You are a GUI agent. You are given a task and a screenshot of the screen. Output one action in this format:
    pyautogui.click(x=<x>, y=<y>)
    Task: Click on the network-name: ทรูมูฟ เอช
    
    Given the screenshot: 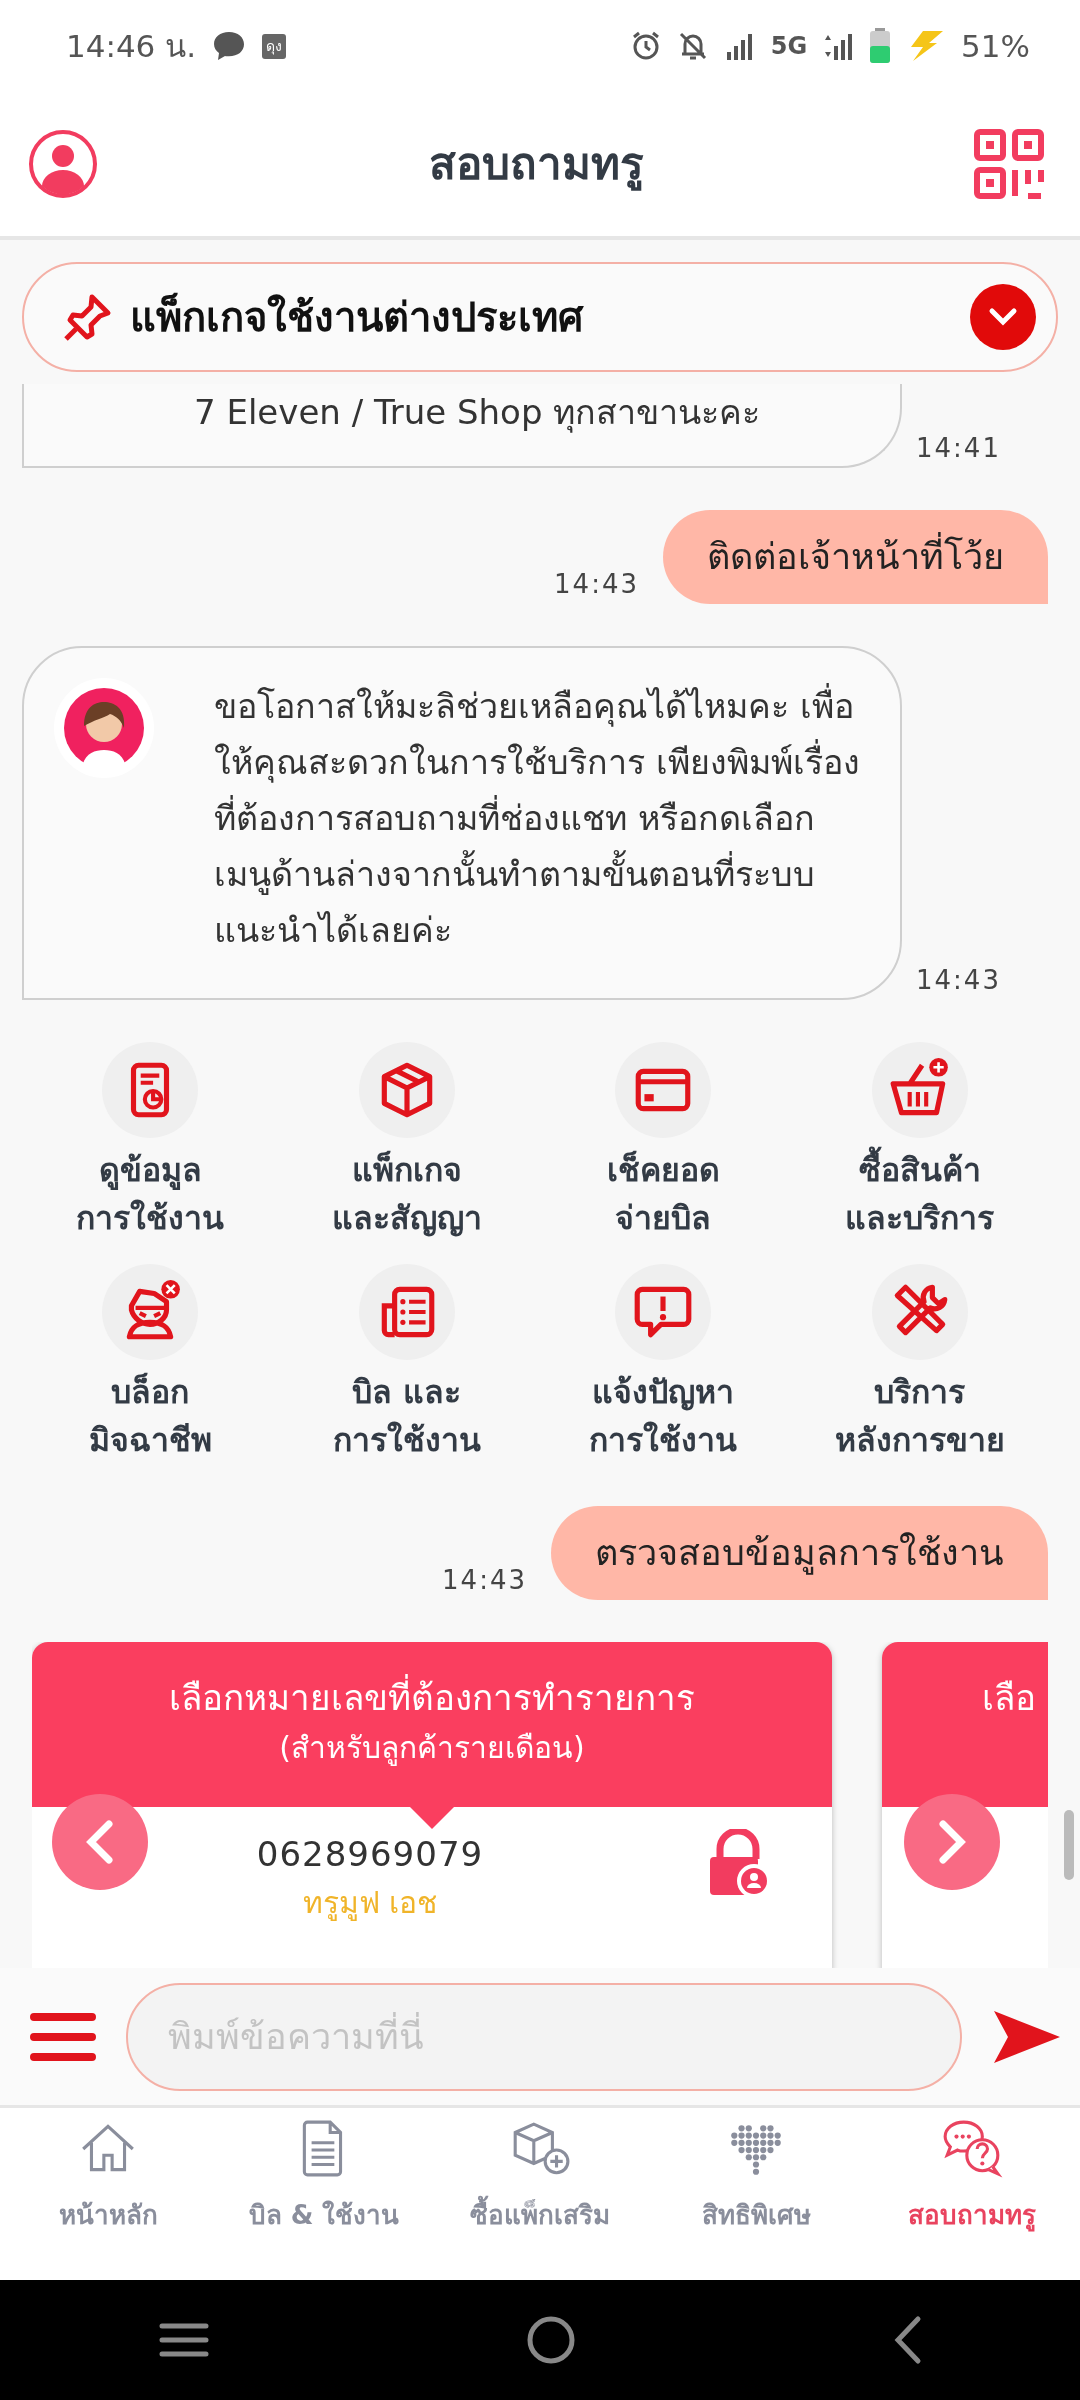 What is the action you would take?
    pyautogui.click(x=370, y=1903)
    